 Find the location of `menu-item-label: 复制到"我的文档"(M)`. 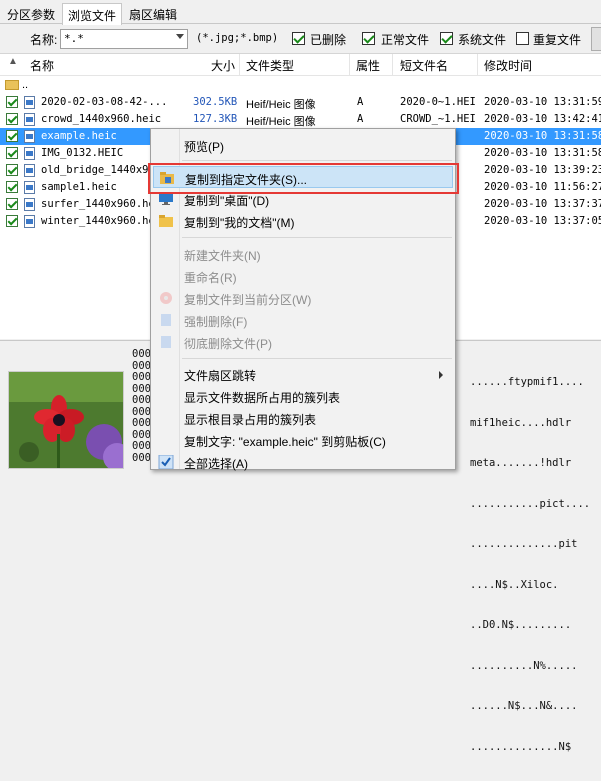

menu-item-label: 复制到"我的文档"(M) is located at coordinates (239, 223).